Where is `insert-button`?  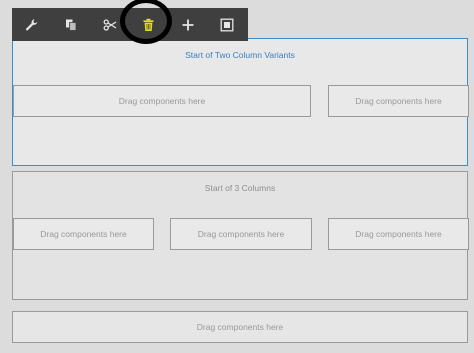 insert-button is located at coordinates (187, 24).